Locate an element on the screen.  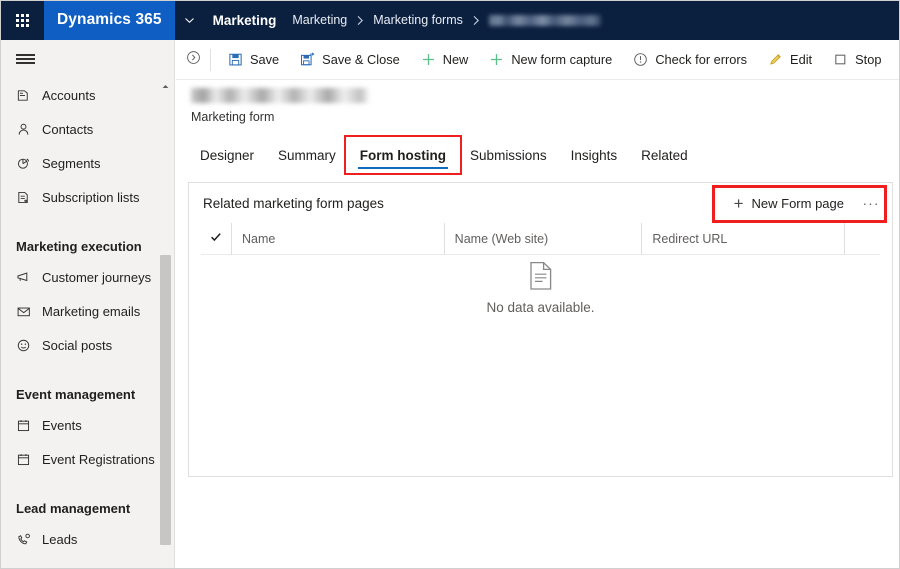
sitemap-toggle-button is located at coordinates (87, 59).